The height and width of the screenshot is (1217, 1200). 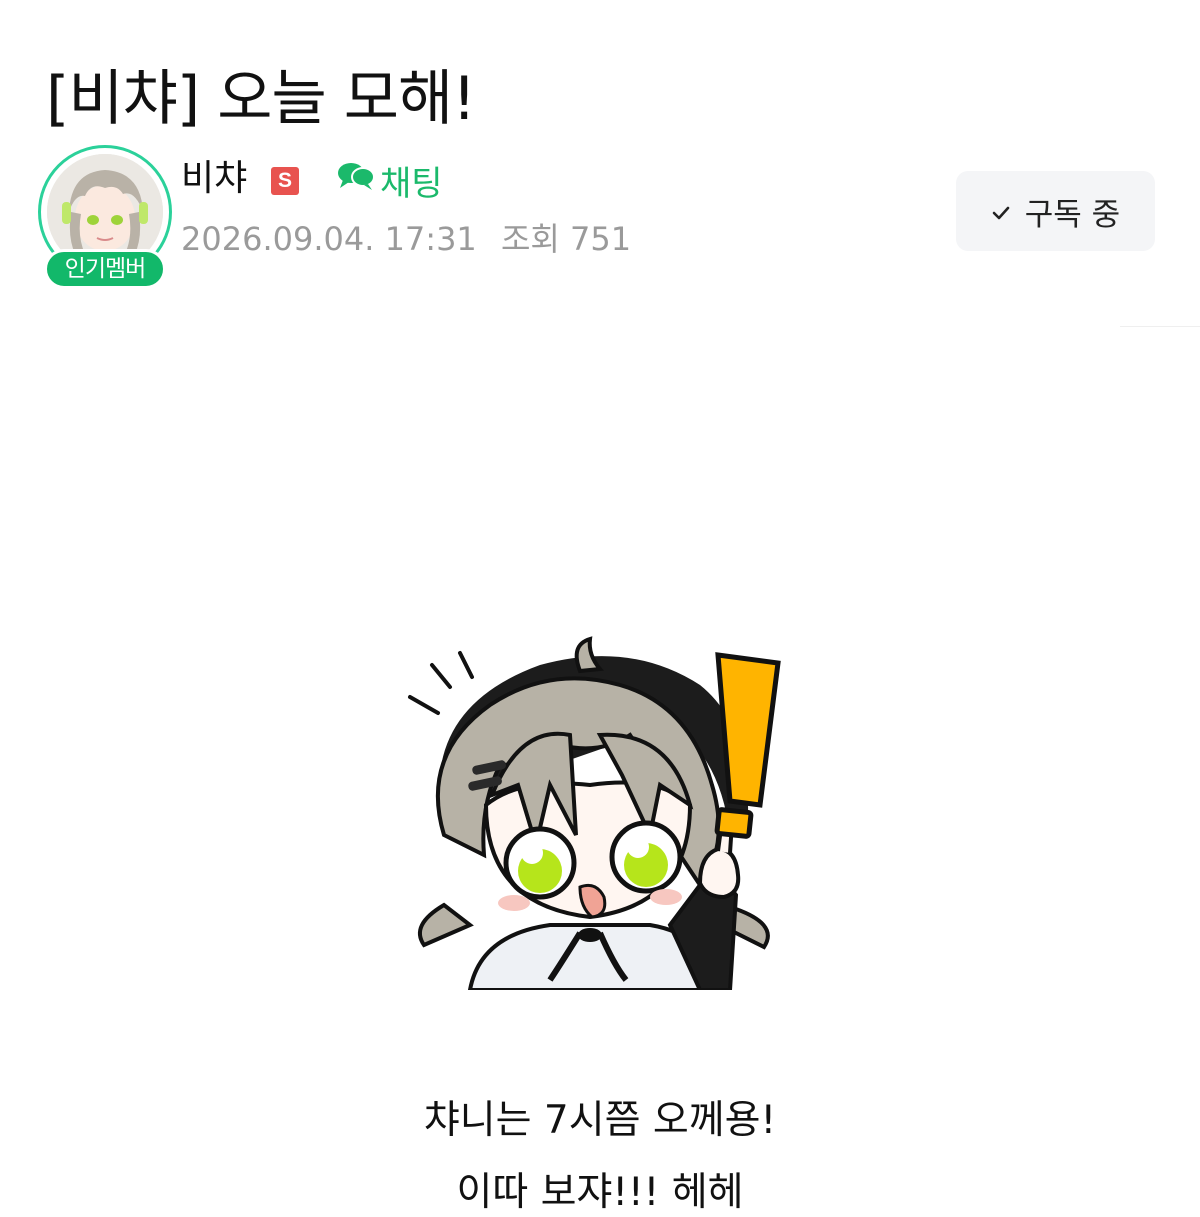 I want to click on post-body-line-2: 이따 보쟈!!! 헤헤, so click(x=600, y=1192).